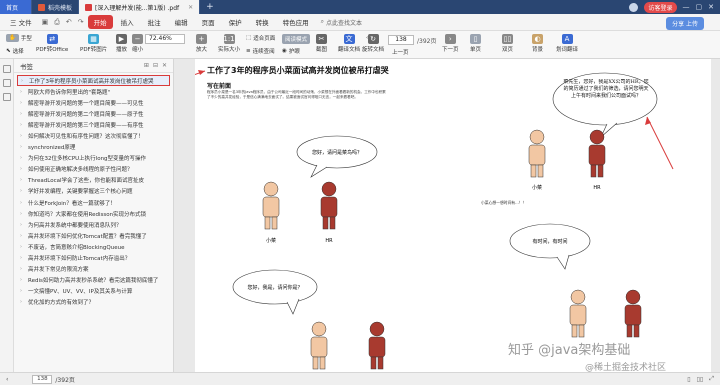 Image resolution: width=720 pixels, height=385 pixels. I want to click on bookmark-item: › 如何使用正确地解决多线程的原子性问题？, so click(93, 169).